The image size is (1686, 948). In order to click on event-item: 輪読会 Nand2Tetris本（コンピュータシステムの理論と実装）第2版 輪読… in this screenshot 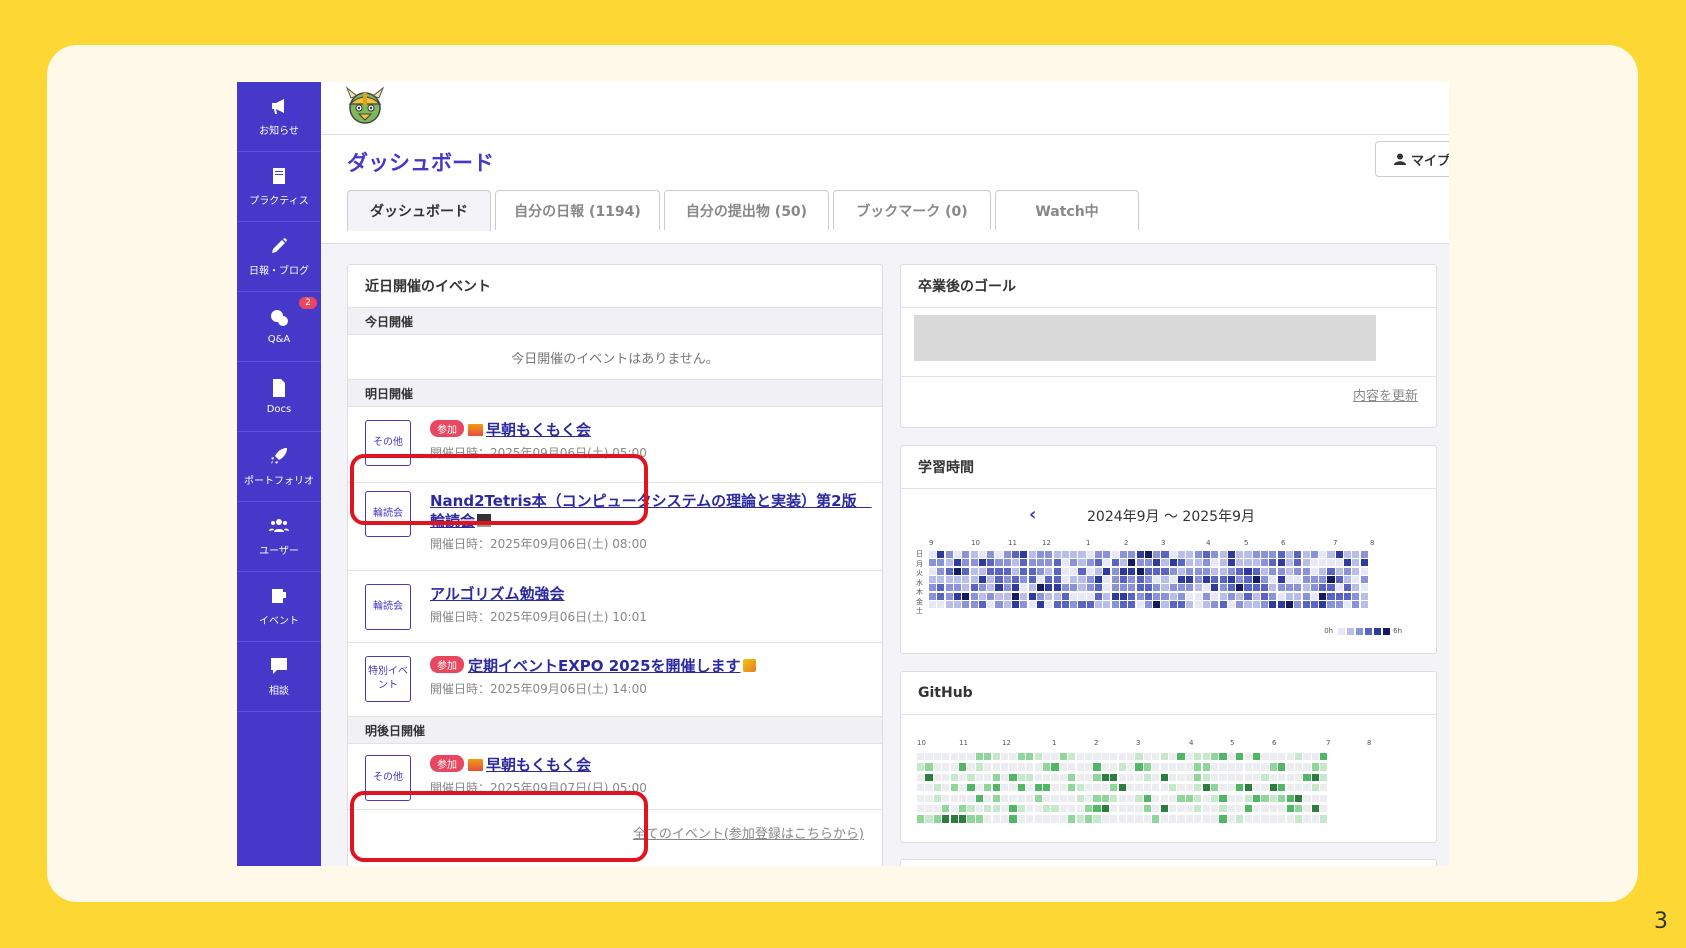, I will do `click(615, 527)`.